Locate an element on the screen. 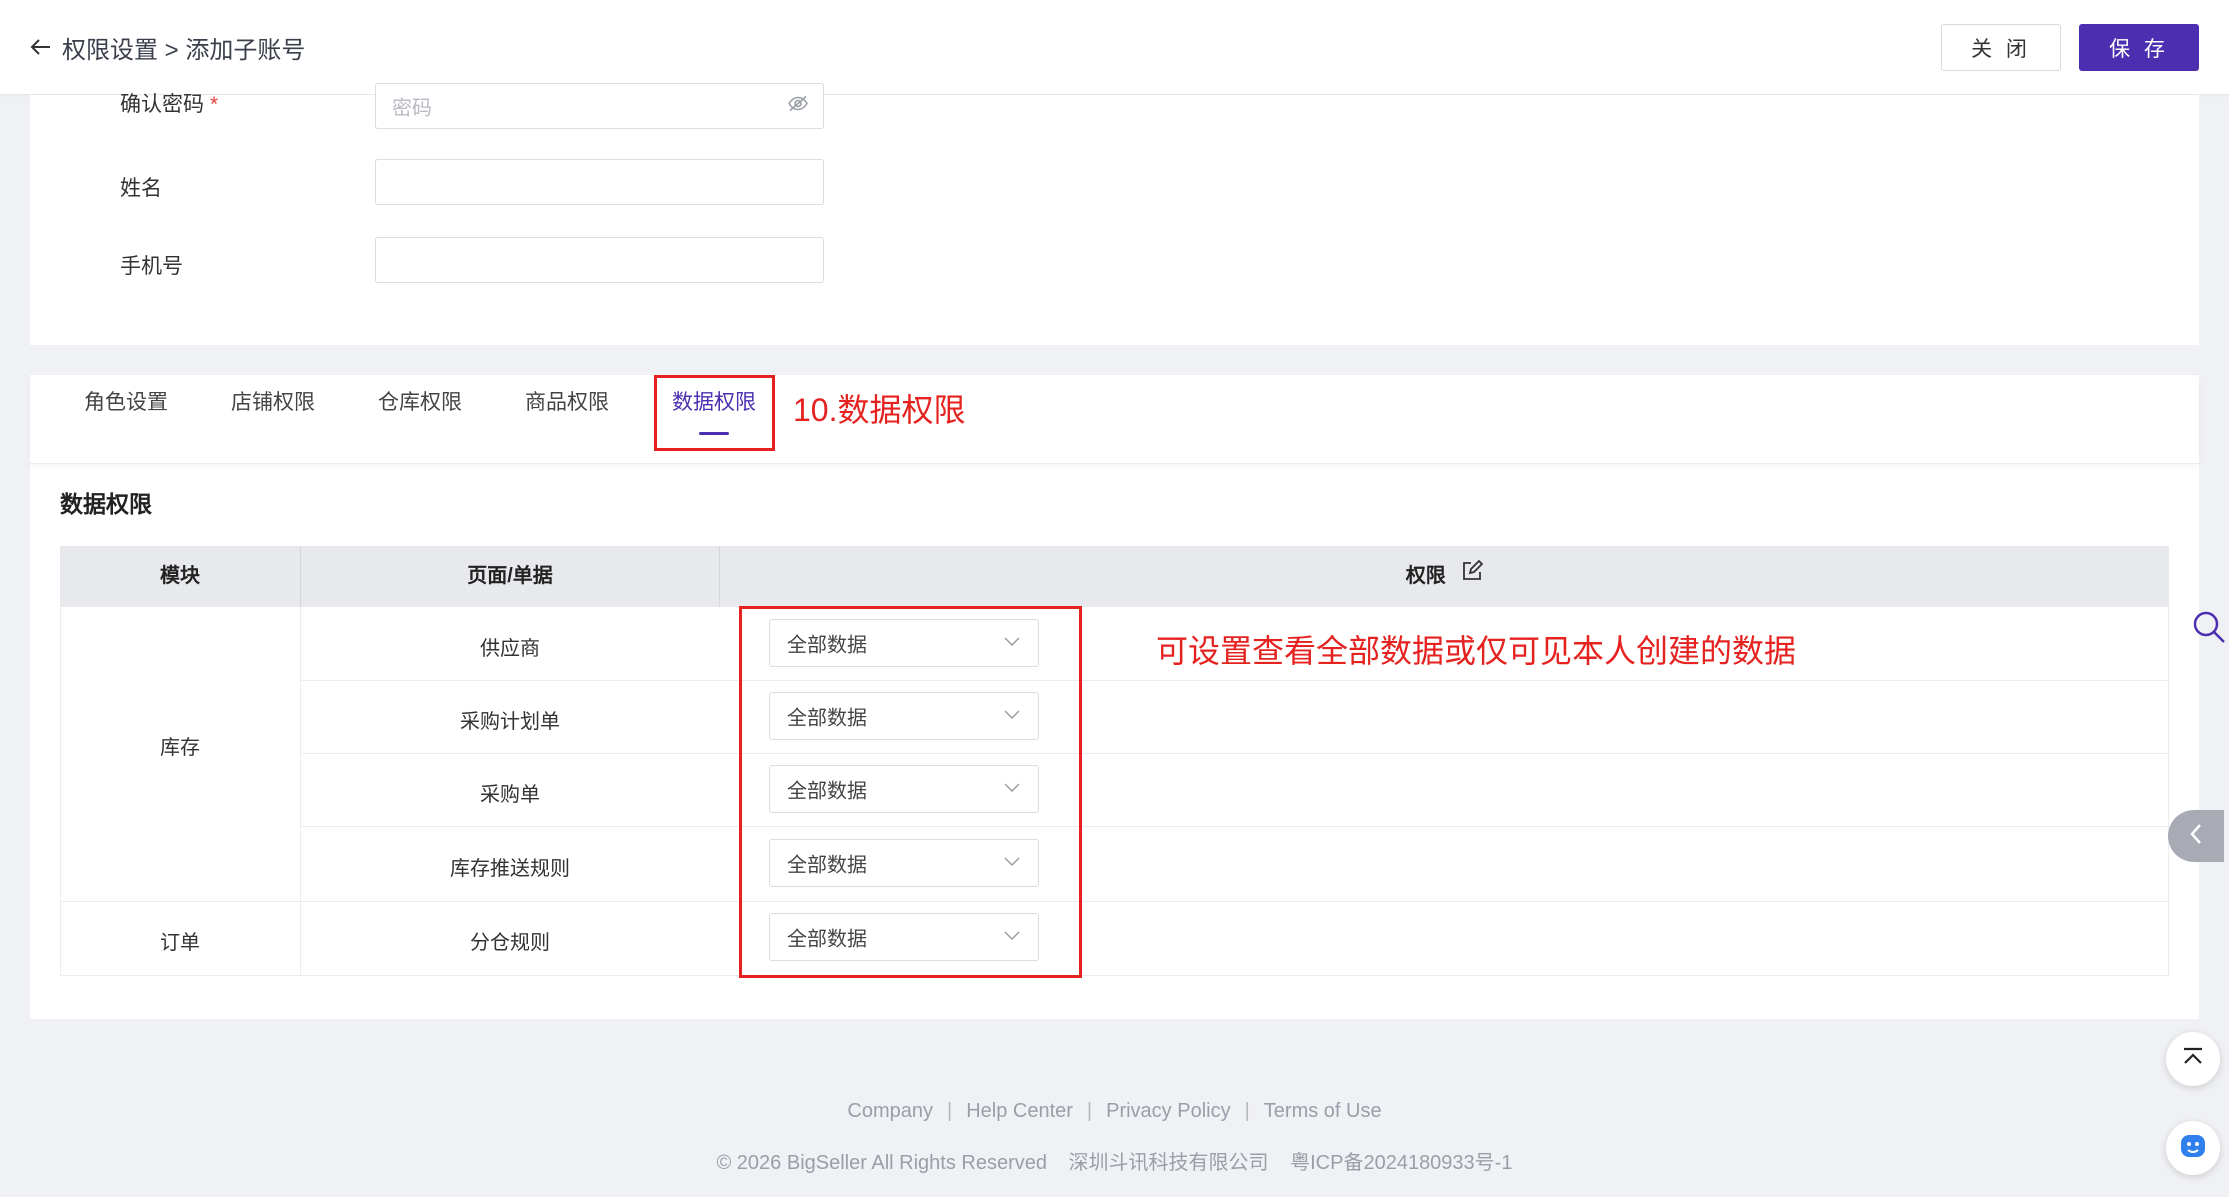 The width and height of the screenshot is (2229, 1197). table-row-page: 库存推送规则 is located at coordinates (510, 869).